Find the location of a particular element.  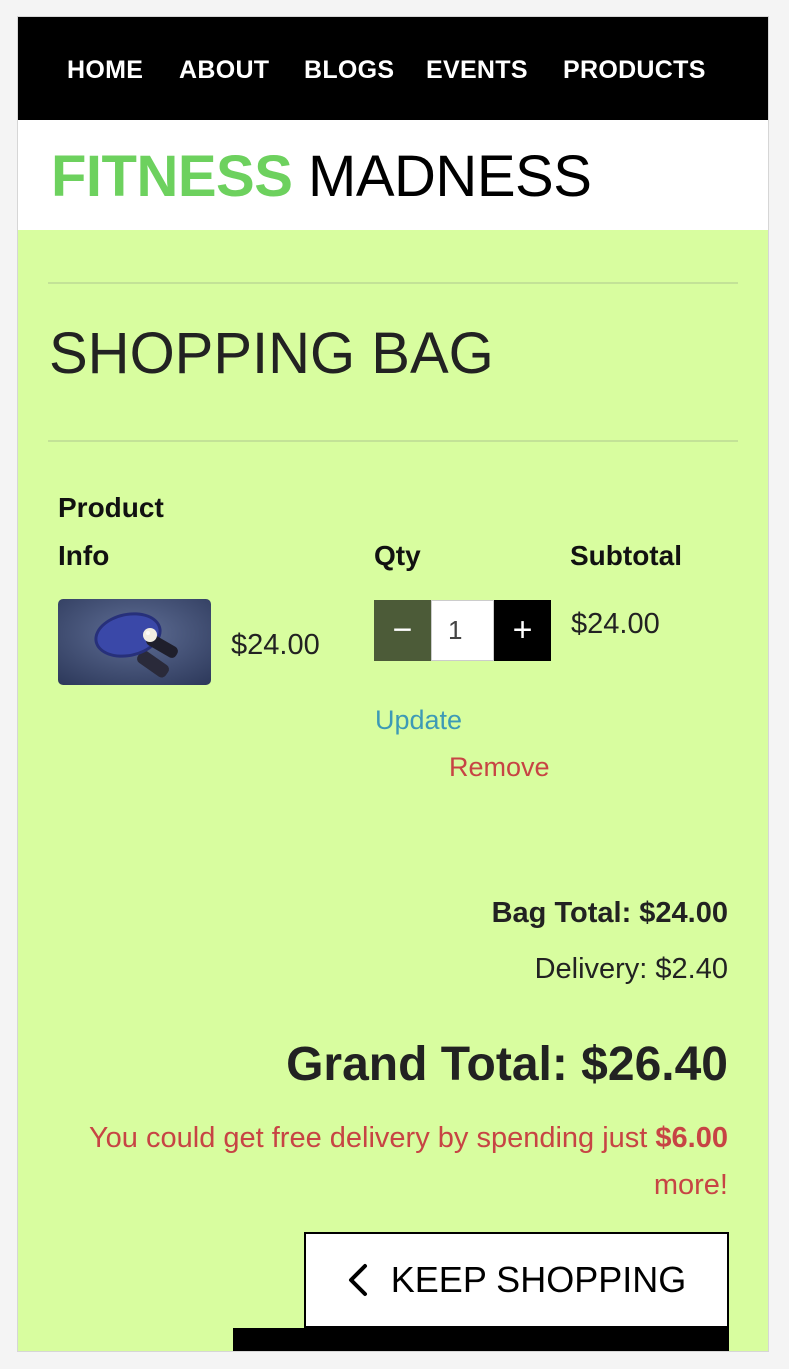

quantity-stepper: − + is located at coordinates (462, 630).